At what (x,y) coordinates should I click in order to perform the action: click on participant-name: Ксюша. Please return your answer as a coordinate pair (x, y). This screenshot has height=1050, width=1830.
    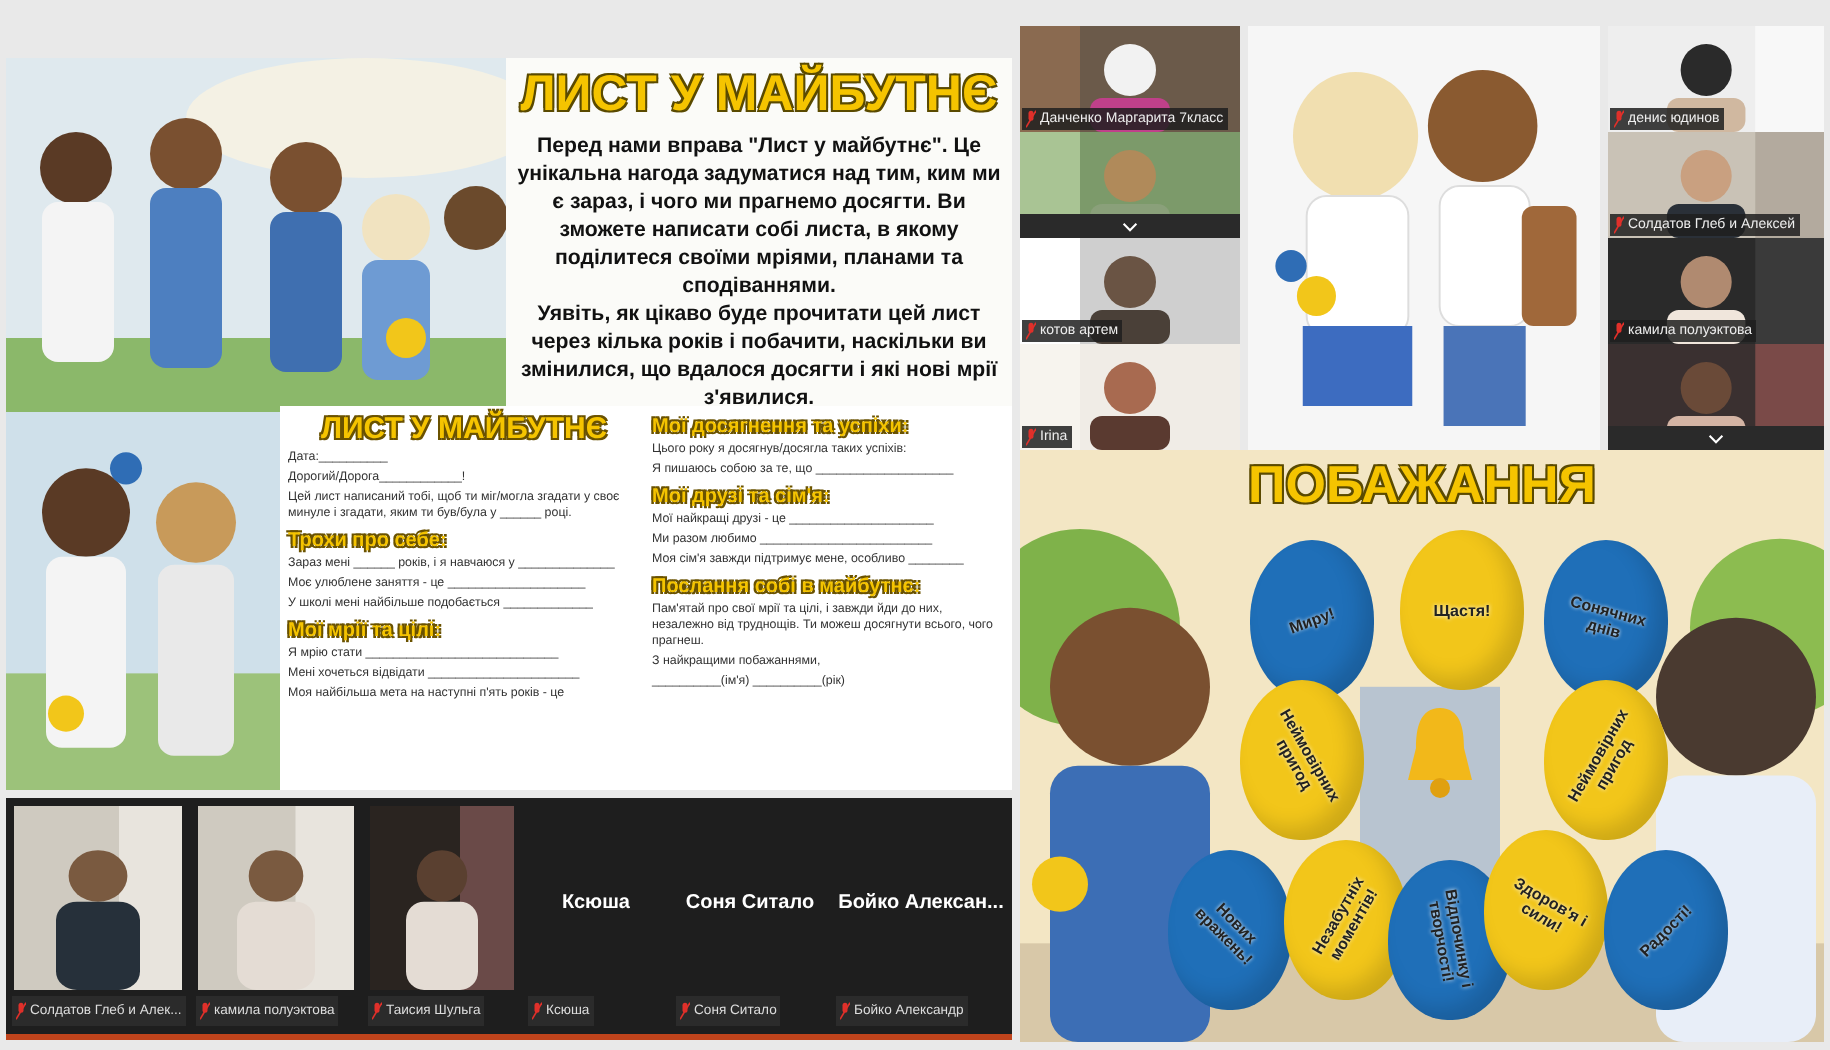
    Looking at the image, I should click on (596, 902).